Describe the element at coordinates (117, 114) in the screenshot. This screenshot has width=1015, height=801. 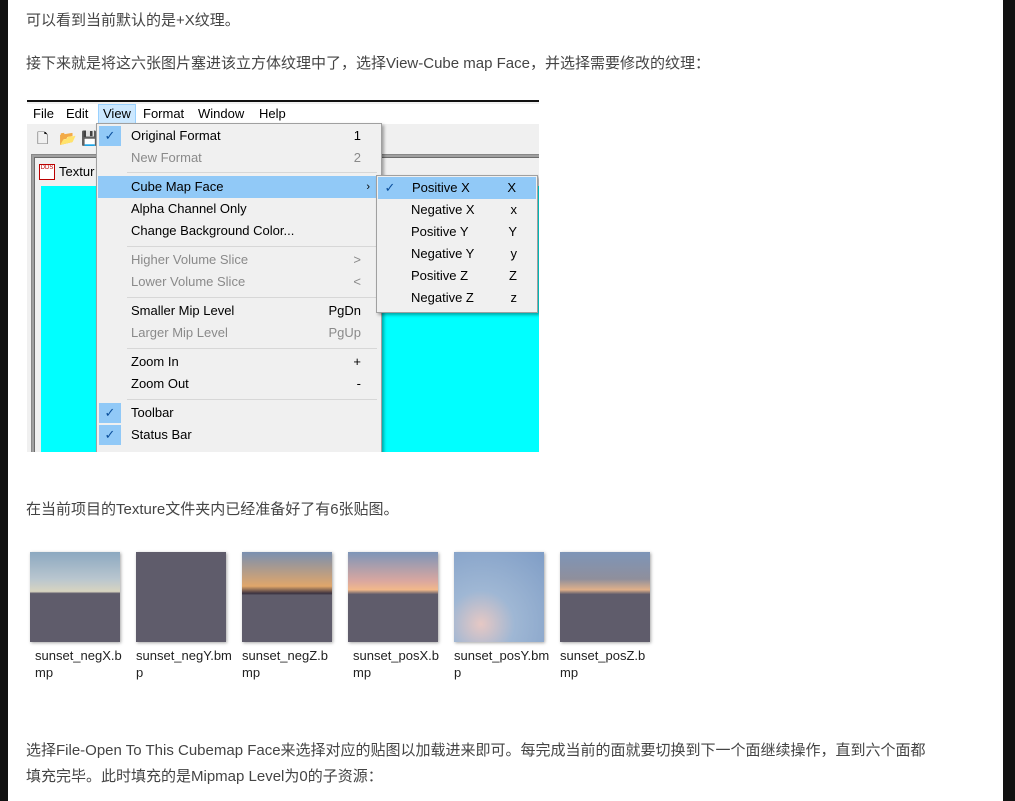
I see `menu-view: View` at that location.